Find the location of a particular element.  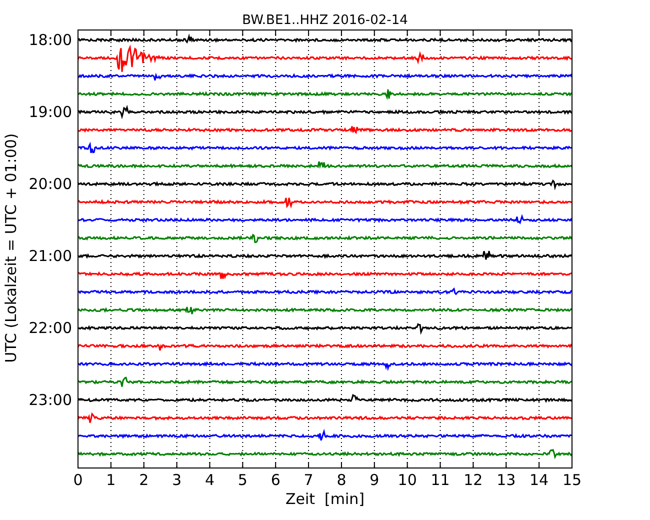

x-tick-label: 10 is located at coordinates (407, 480).